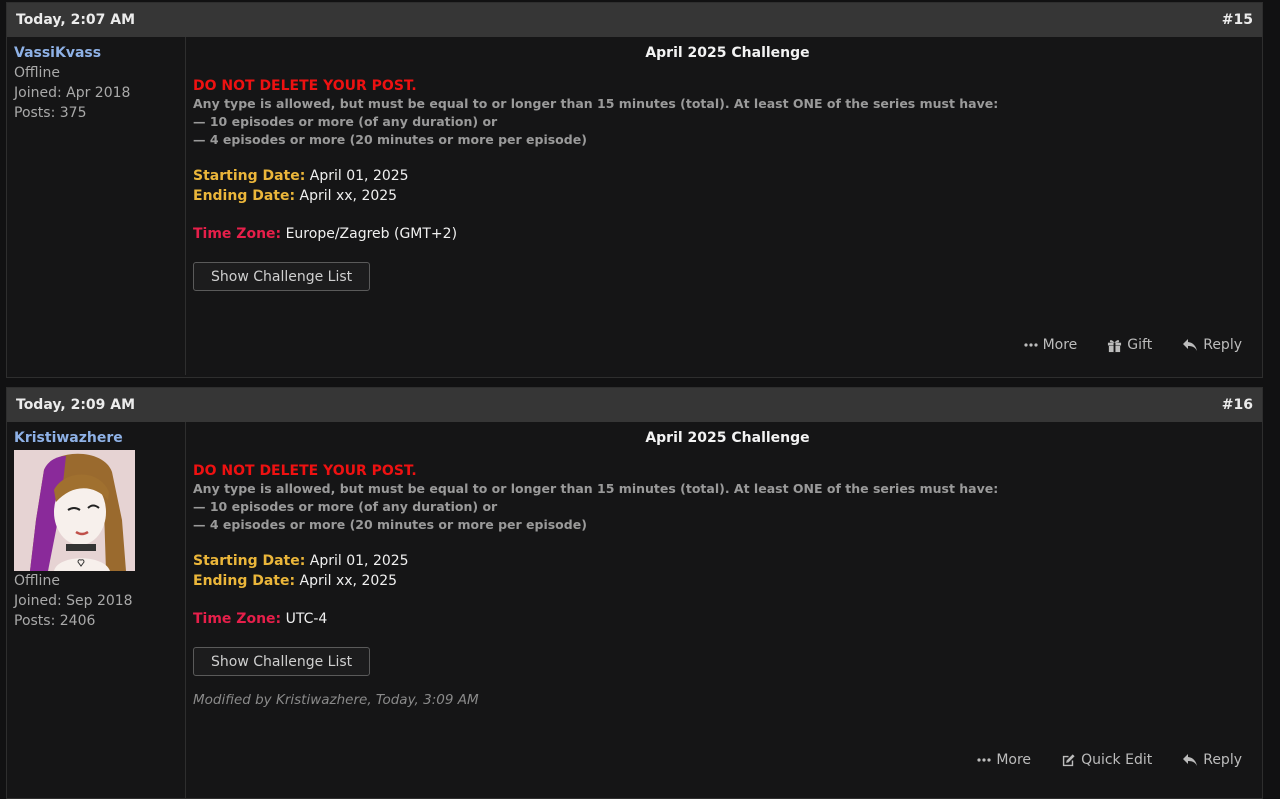 The image size is (1280, 799). I want to click on time-zone-value: UTC-4, so click(304, 619).